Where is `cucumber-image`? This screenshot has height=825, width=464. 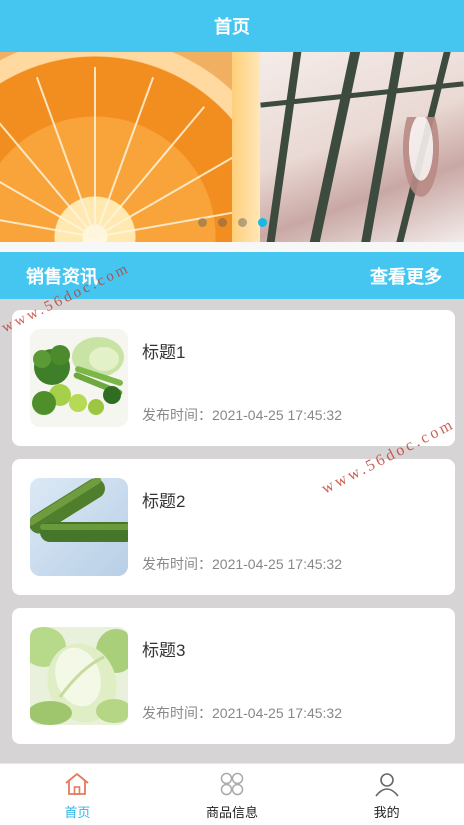 cucumber-image is located at coordinates (79, 527).